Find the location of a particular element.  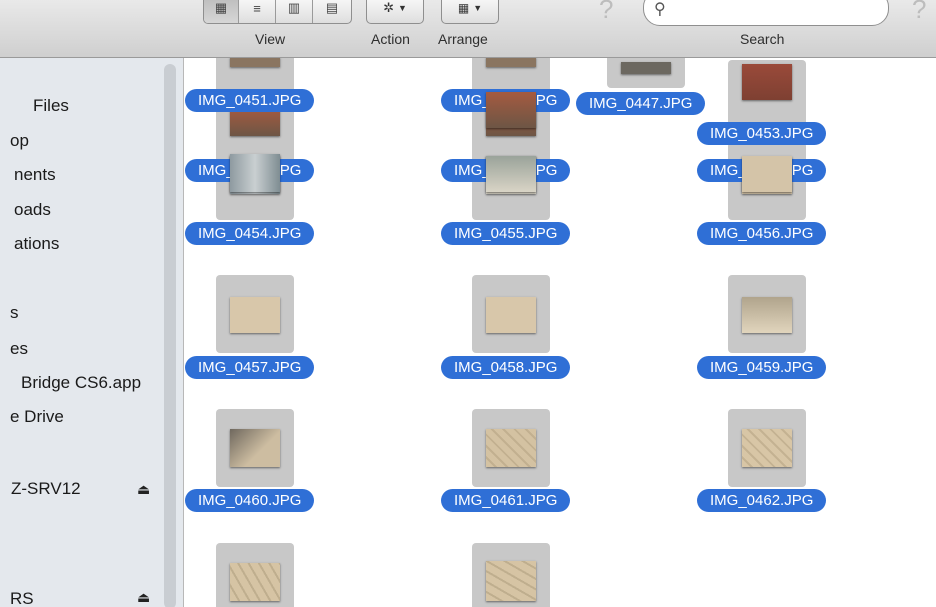

file-name-label: IMG_0458.JPG is located at coordinates (506, 367).